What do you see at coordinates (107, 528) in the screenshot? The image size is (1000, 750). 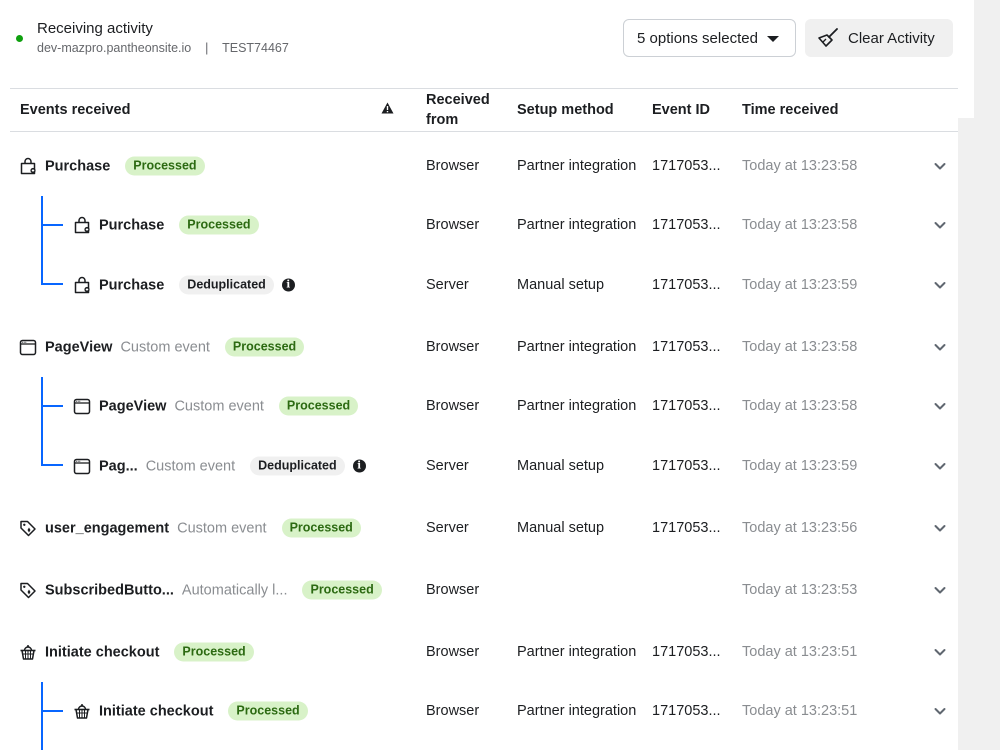 I see `event-name: user_engagement` at bounding box center [107, 528].